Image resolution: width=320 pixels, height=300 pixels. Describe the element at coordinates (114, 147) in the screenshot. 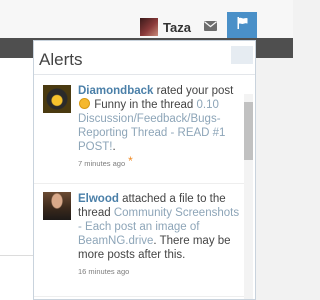

I see `alert-trailing-text: .` at that location.